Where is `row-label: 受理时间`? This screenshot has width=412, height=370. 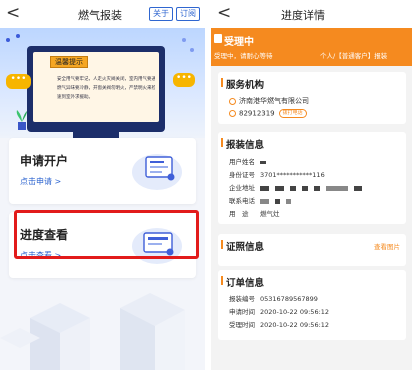 row-label: 受理时间 is located at coordinates (242, 325).